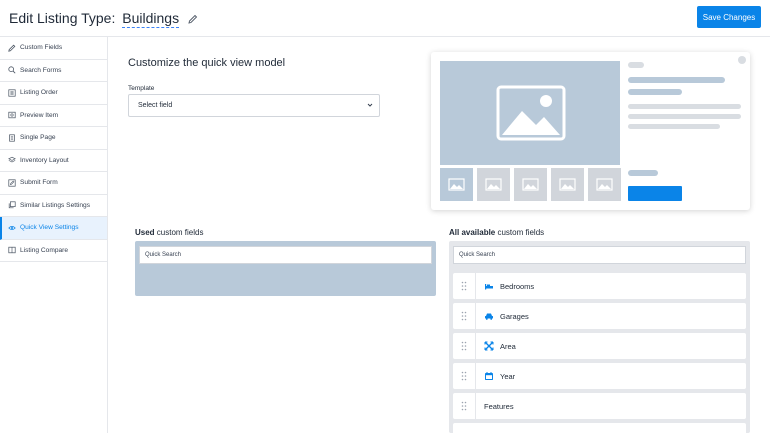  Describe the element at coordinates (41, 70) in the screenshot. I see `sidebar-item-label: Search Forms` at that location.